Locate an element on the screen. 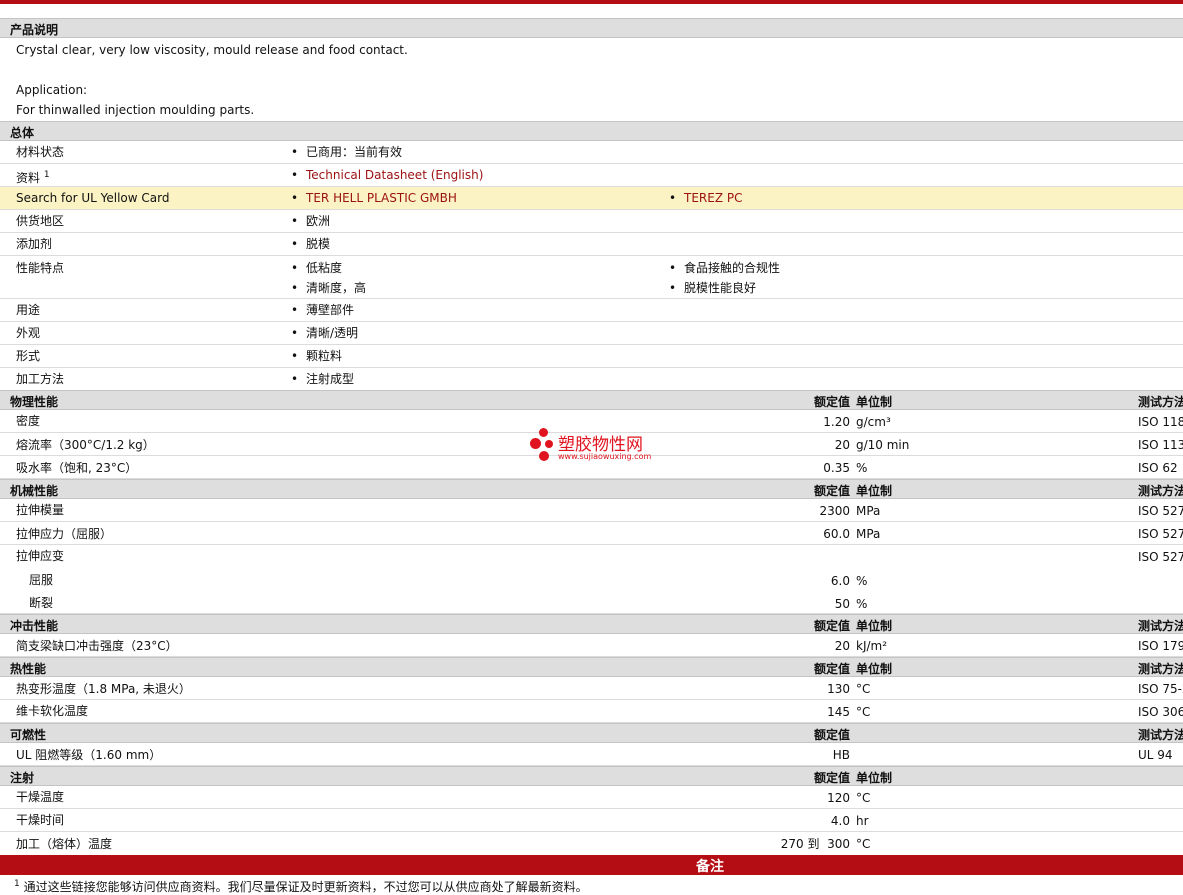  property-unit: kJ/m² is located at coordinates (872, 646).